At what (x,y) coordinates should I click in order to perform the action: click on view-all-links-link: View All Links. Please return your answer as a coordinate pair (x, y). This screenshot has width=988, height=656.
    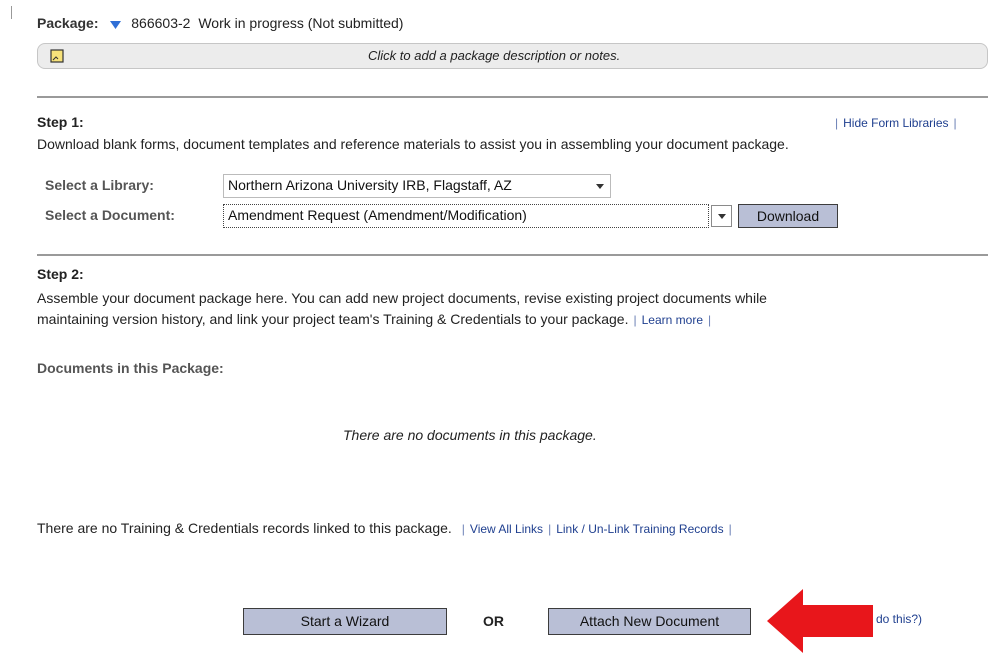
    Looking at the image, I should click on (506, 529).